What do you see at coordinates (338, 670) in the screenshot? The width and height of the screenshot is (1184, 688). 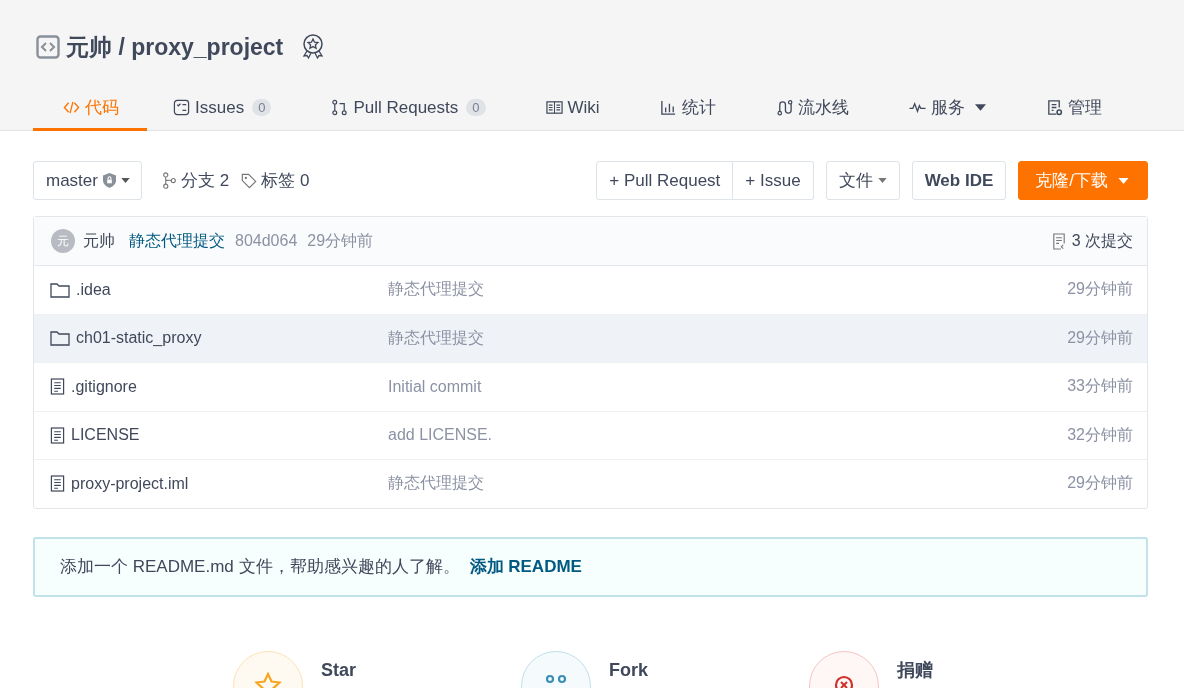 I see `action-label: Star` at bounding box center [338, 670].